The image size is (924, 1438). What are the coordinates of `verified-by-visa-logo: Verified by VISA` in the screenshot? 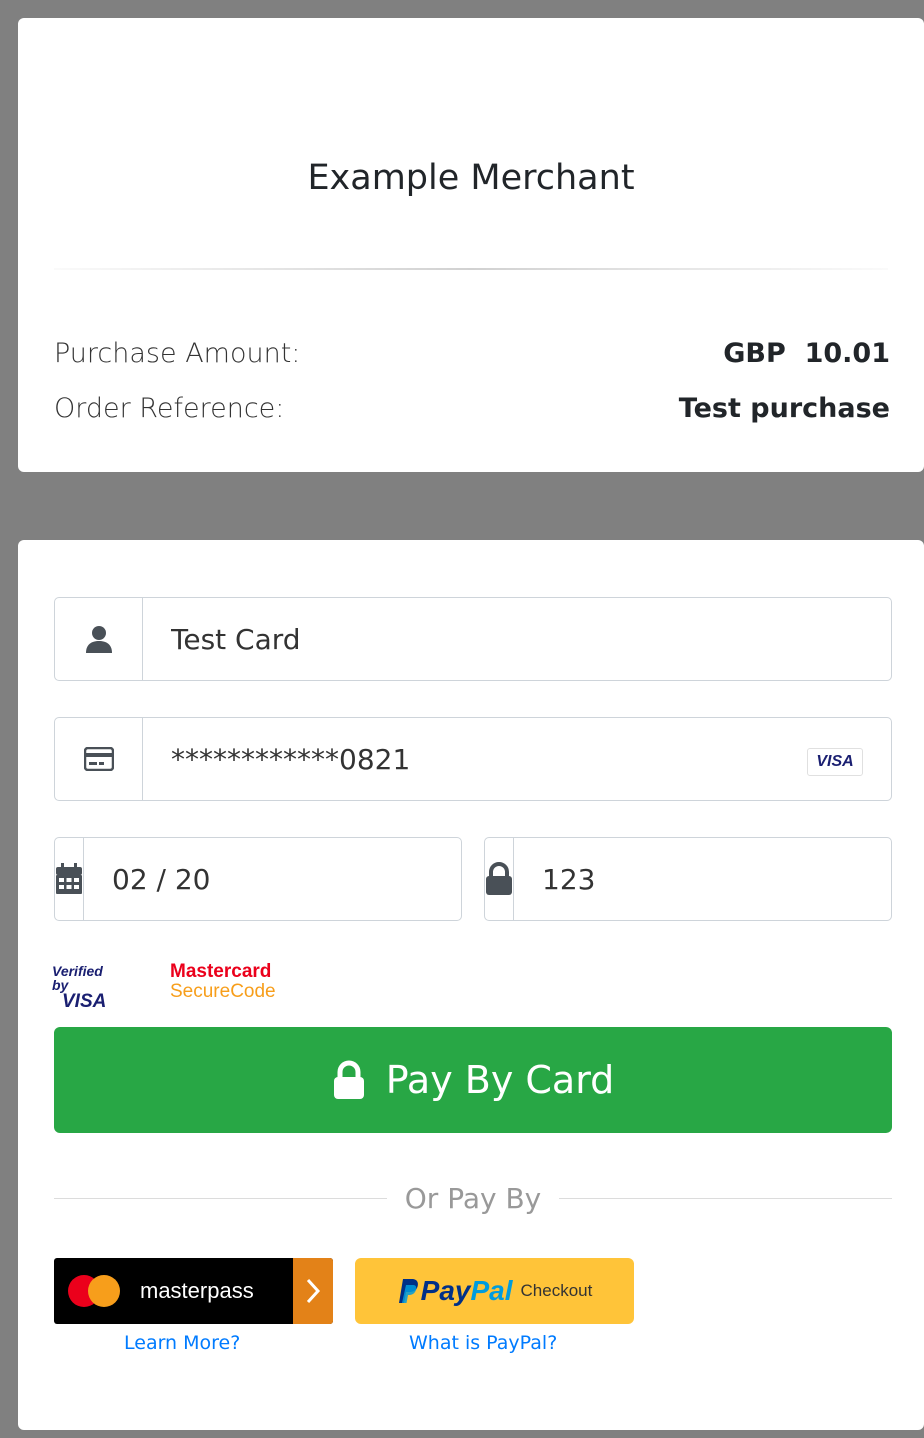 It's located at (85, 987).